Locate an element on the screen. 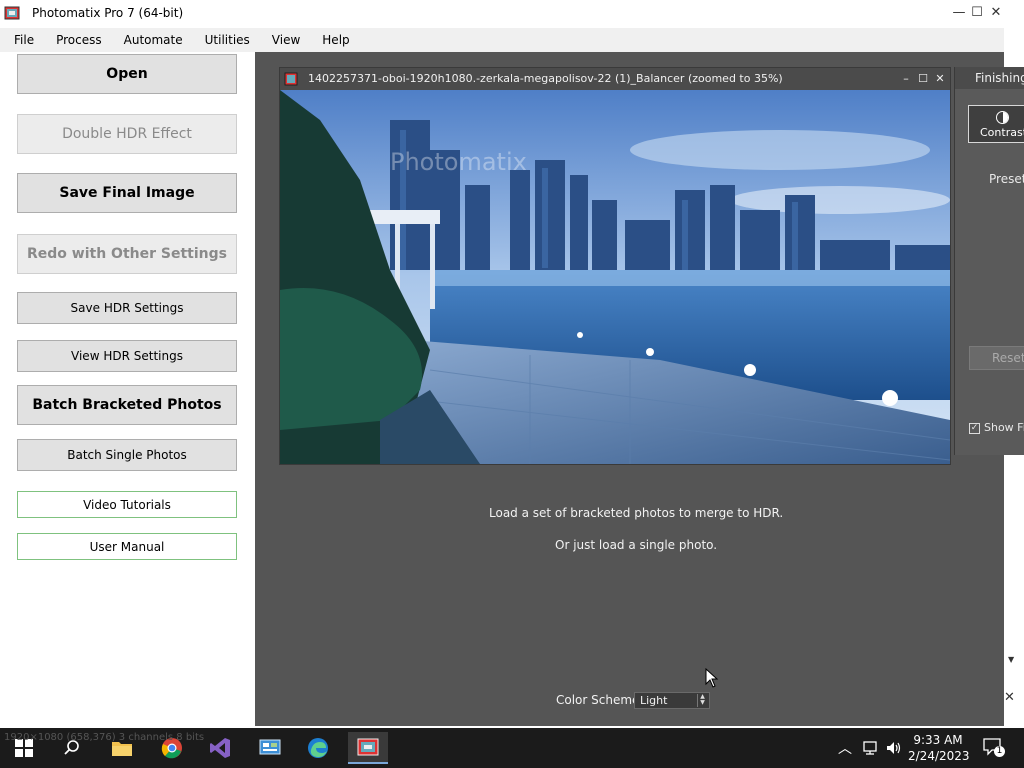  taskbar-control-panel is located at coordinates (270, 748).